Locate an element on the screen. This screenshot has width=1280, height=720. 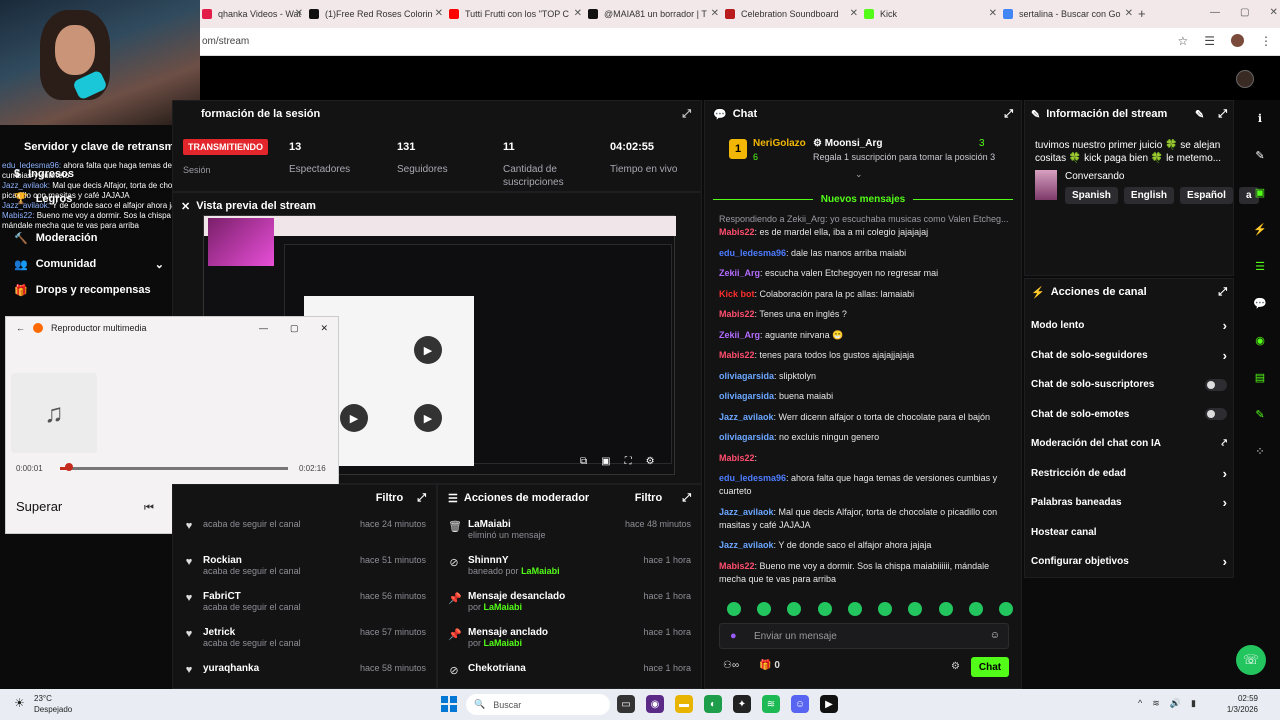
screenshot-icon: ▣ is located at coordinates (605, 461).